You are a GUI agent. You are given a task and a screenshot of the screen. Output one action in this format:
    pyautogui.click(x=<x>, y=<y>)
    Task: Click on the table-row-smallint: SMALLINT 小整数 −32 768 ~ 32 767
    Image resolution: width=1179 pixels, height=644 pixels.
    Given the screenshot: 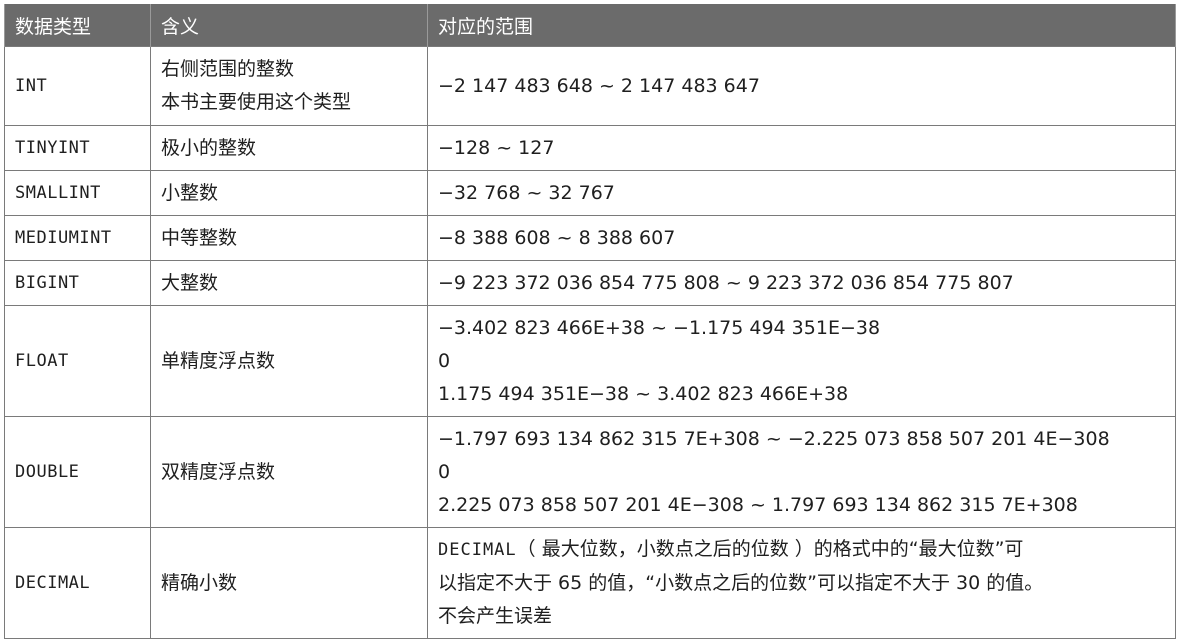 What is the action you would take?
    pyautogui.click(x=590, y=193)
    